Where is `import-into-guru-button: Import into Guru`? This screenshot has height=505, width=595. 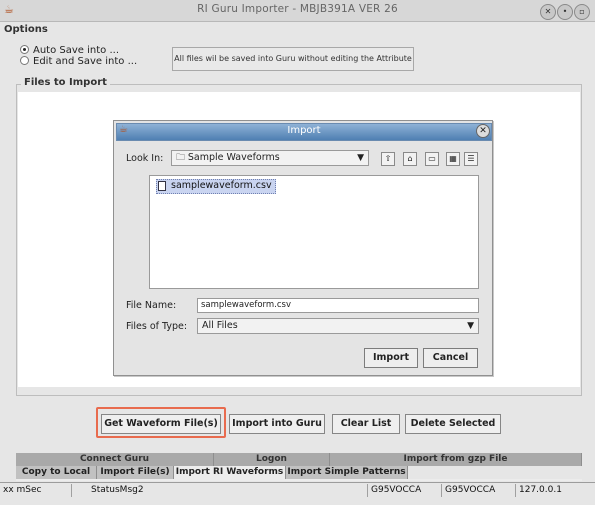
import-into-guru-button: Import into Guru is located at coordinates (277, 424).